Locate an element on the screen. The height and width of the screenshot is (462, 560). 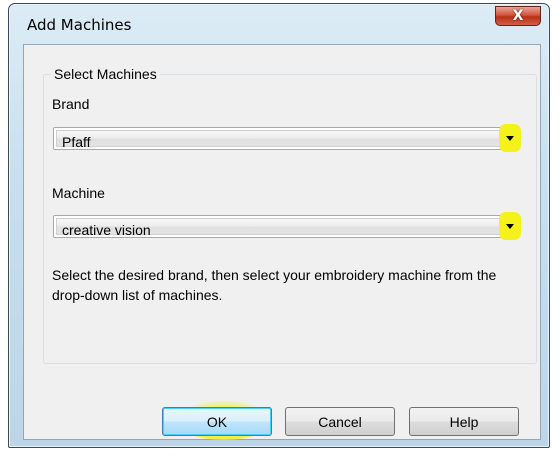
brand-label: Brand is located at coordinates (71, 104).